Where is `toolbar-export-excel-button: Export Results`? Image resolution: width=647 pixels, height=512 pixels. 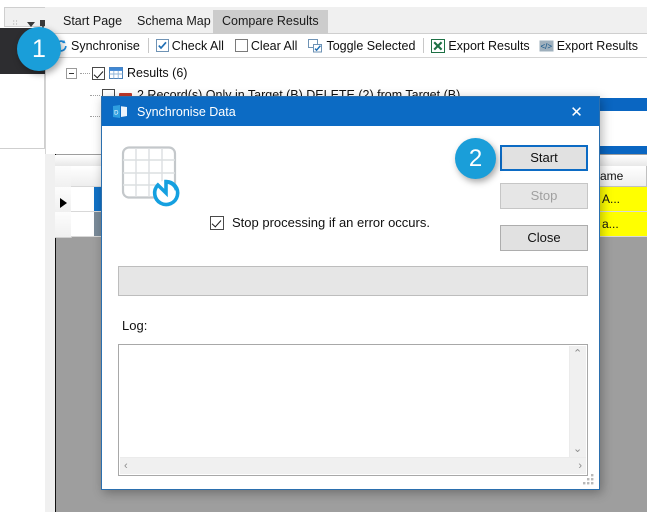
toolbar-export-excel-button: Export Results is located at coordinates (480, 46).